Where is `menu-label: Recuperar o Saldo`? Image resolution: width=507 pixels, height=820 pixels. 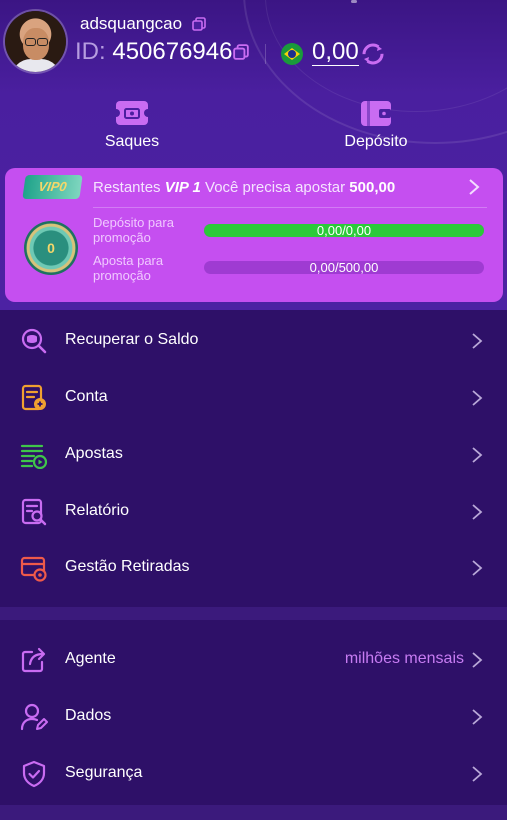
menu-label: Recuperar o Saldo is located at coordinates (132, 339).